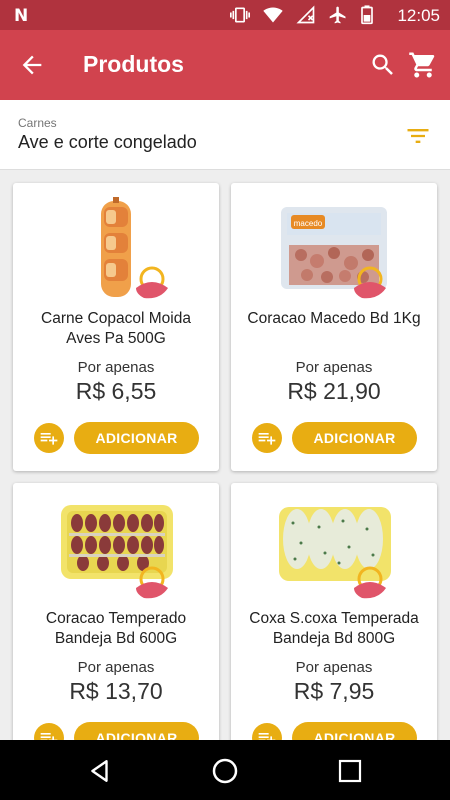 This screenshot has width=450, height=800. What do you see at coordinates (305, 14) in the screenshot?
I see `no-signal-icon` at bounding box center [305, 14].